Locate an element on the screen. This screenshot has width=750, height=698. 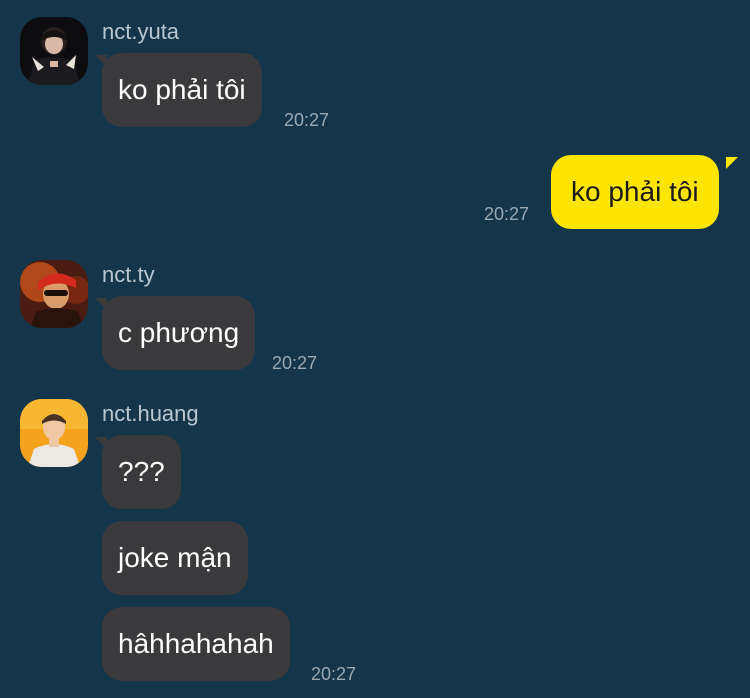
message-bubble-outgoing: ko phải tôi is located at coordinates (635, 192).